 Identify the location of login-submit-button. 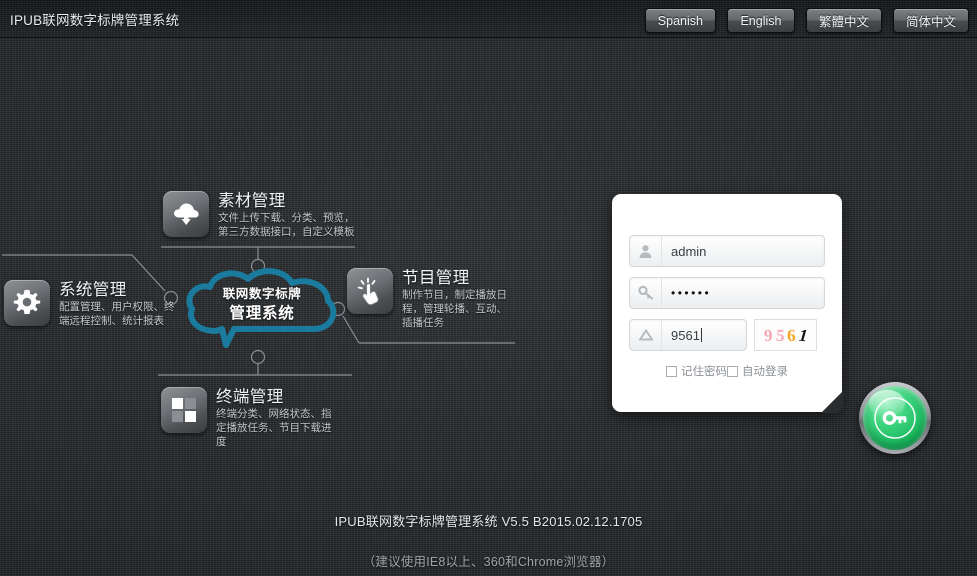
(895, 418).